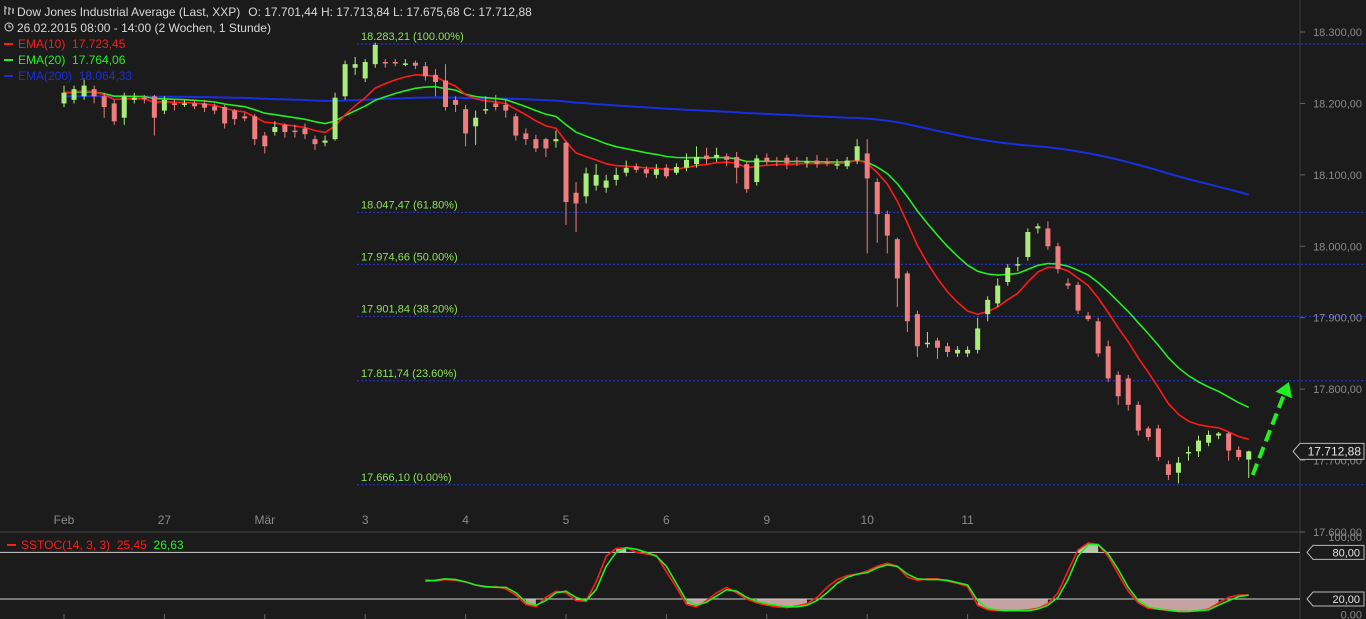  Describe the element at coordinates (11, 544) in the screenshot. I see `stoch-swatch` at that location.